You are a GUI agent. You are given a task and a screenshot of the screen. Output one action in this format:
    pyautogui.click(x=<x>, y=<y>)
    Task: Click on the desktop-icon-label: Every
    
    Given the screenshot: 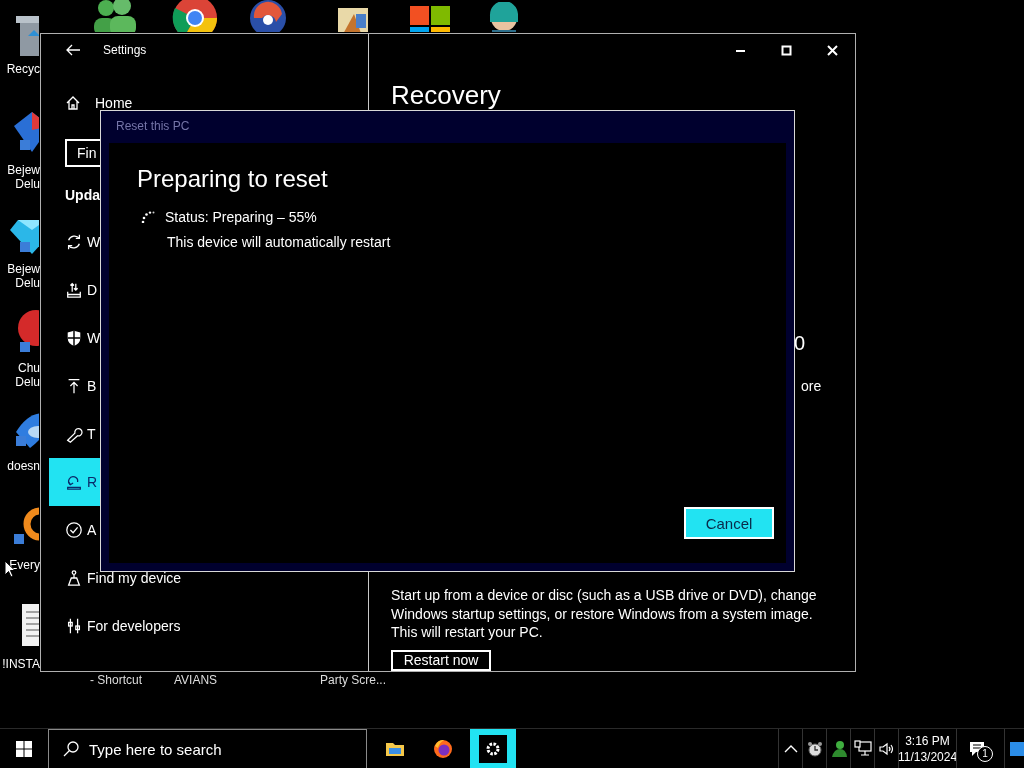 What is the action you would take?
    pyautogui.click(x=24, y=565)
    